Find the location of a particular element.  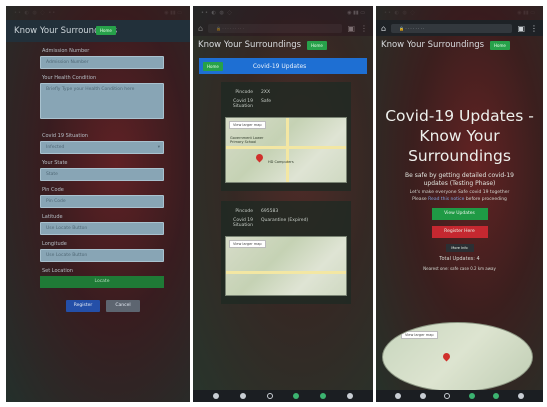

latitude-input: Use Locate Button is located at coordinates (102, 228).